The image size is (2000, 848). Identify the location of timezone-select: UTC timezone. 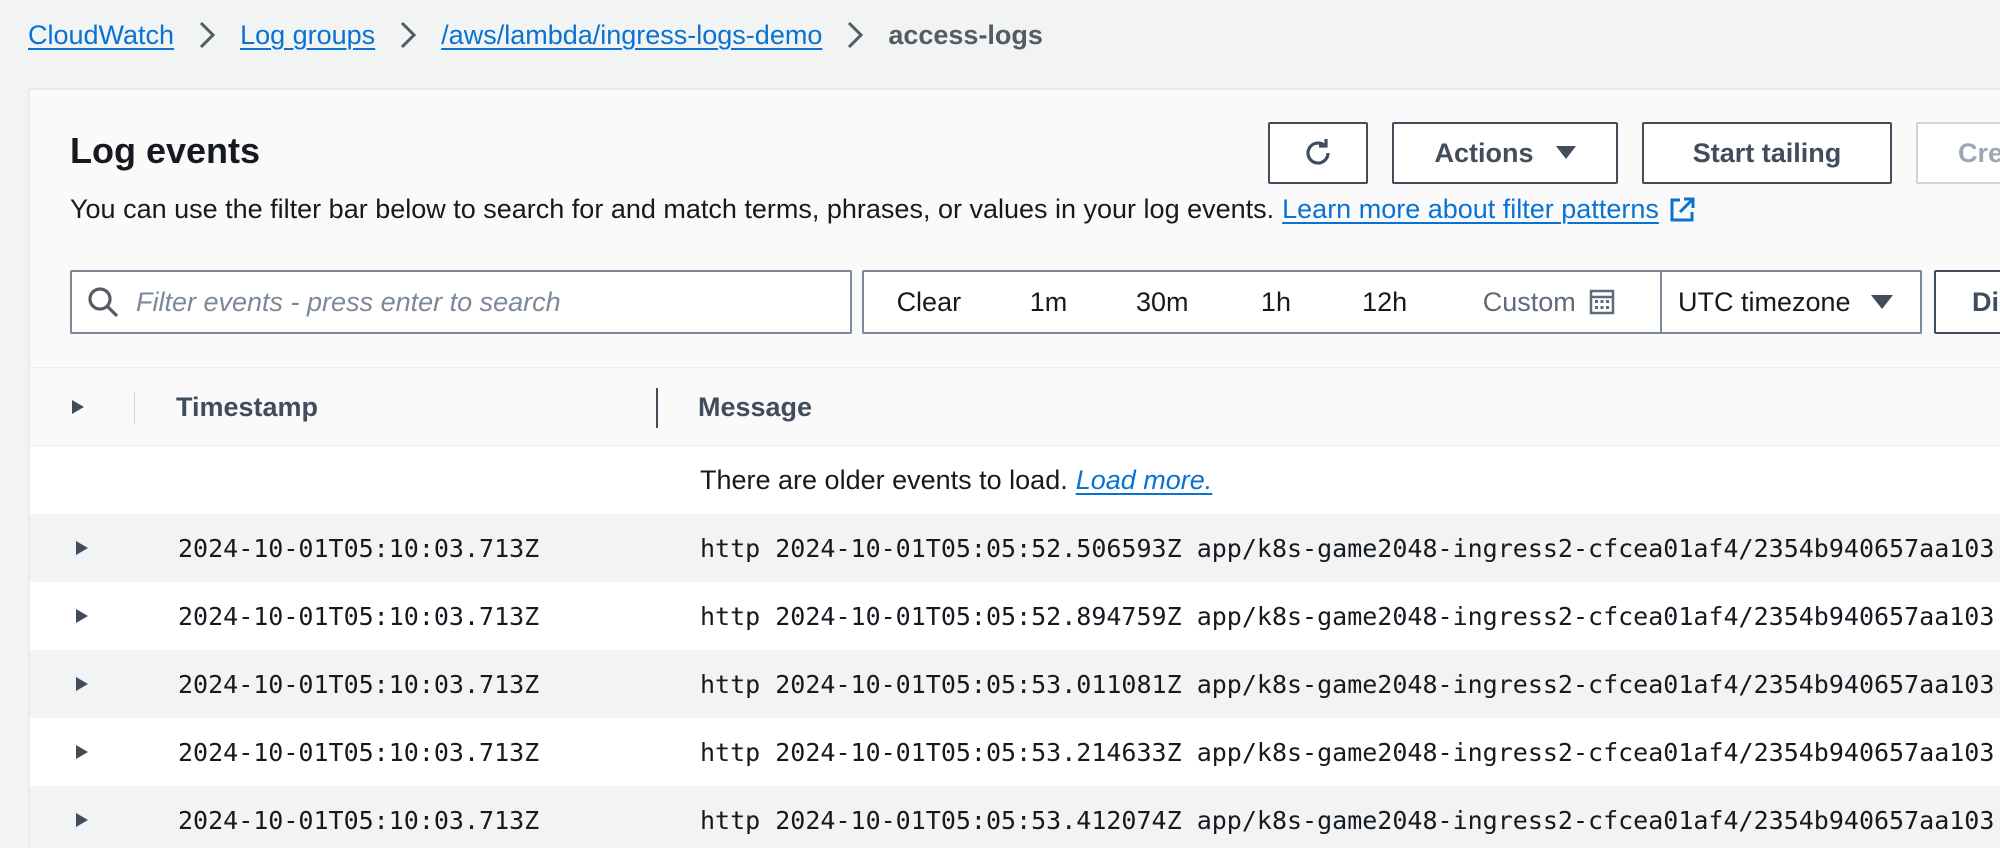
(1792, 302).